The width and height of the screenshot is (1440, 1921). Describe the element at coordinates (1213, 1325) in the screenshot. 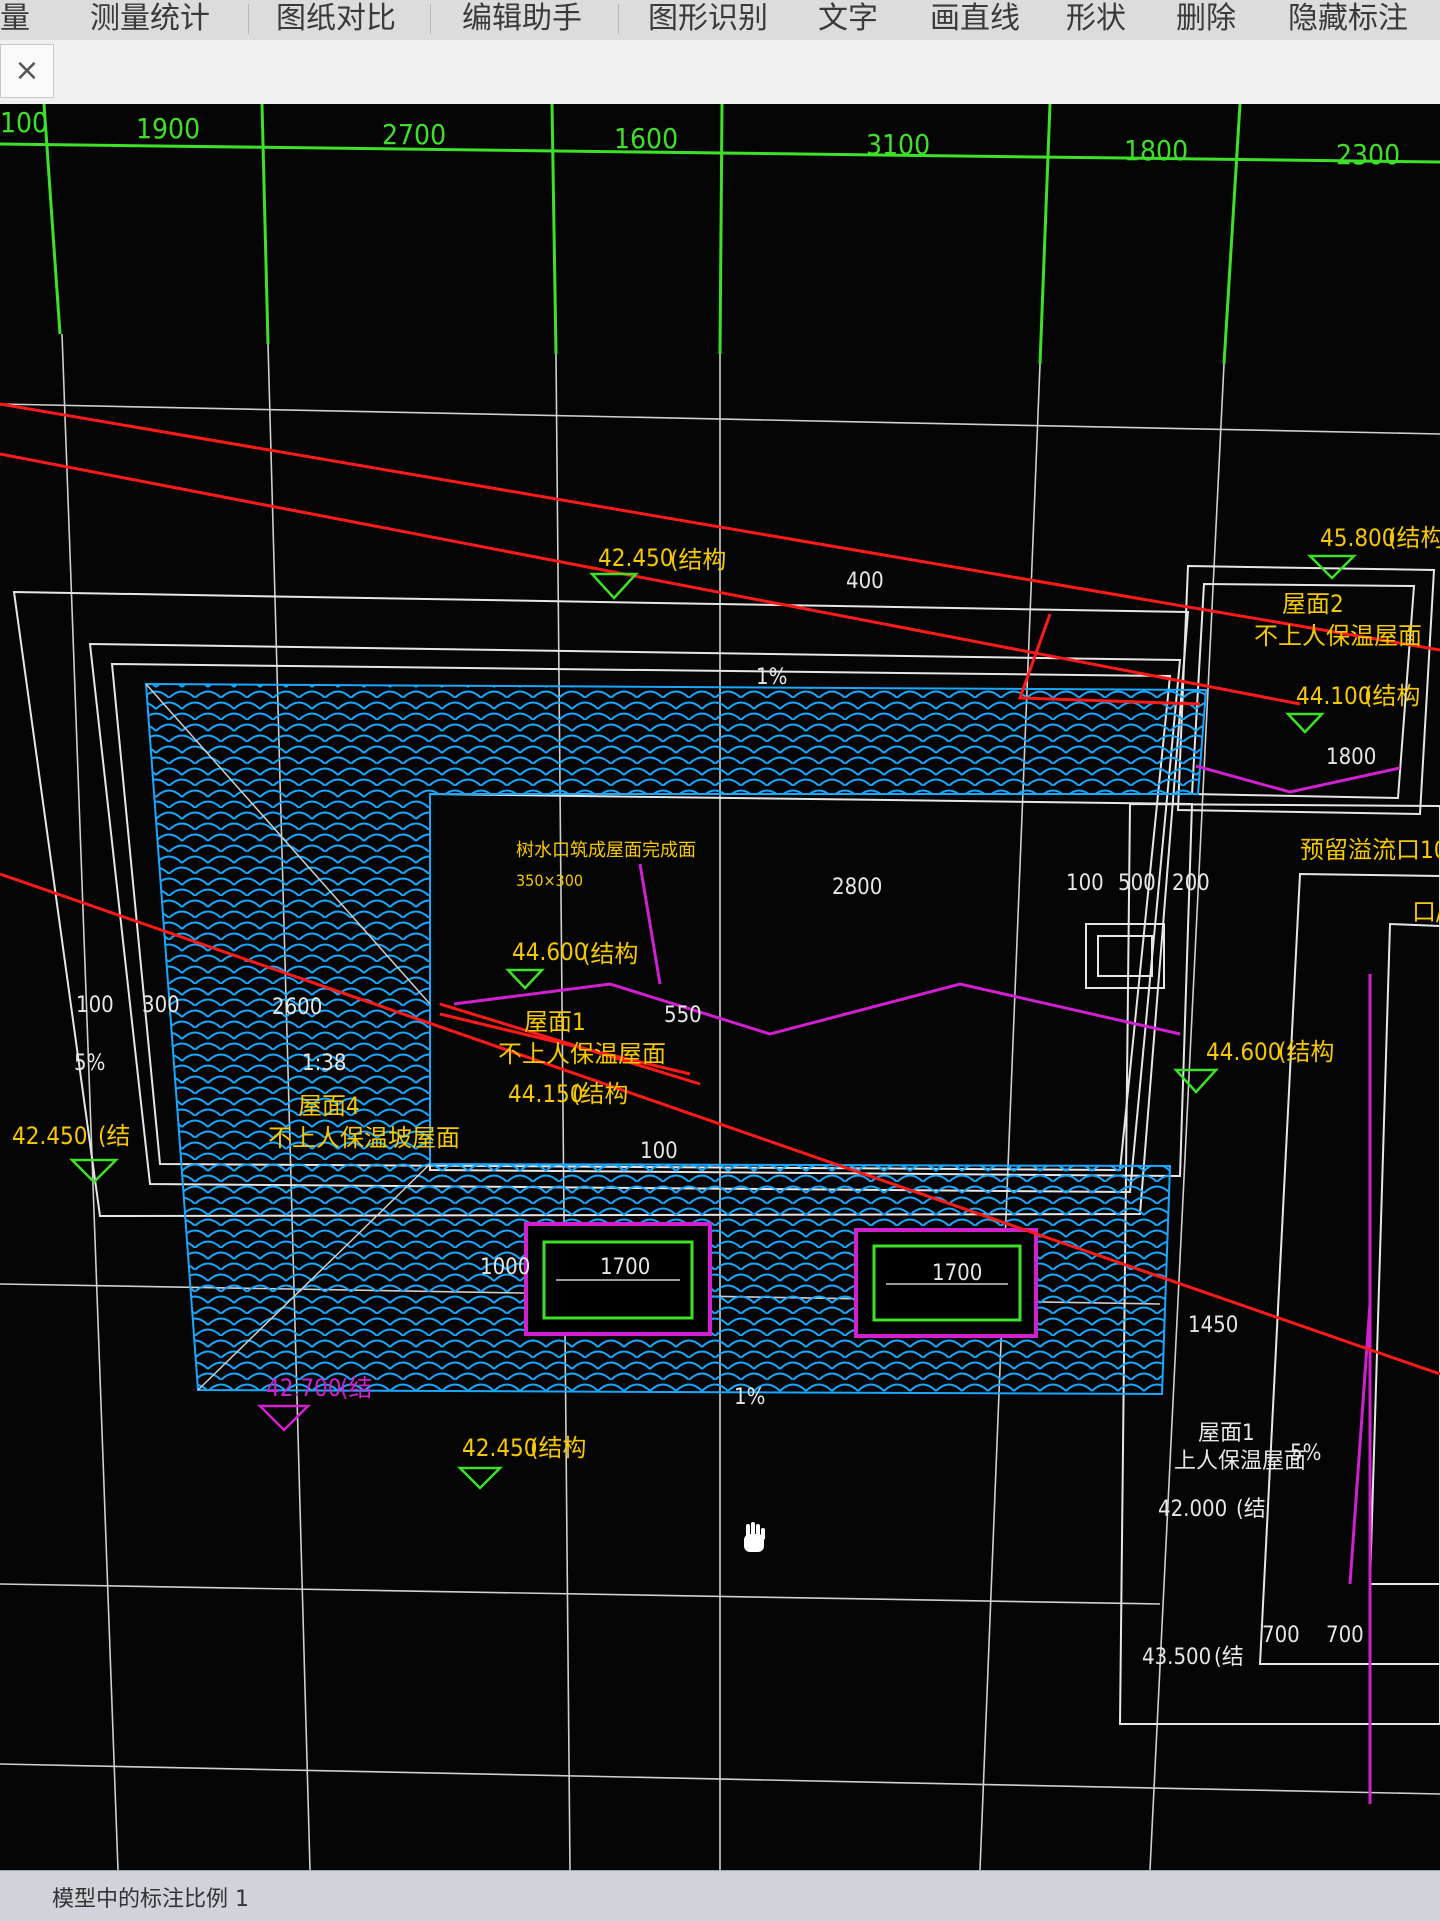

I see `dim-label: 1450` at that location.